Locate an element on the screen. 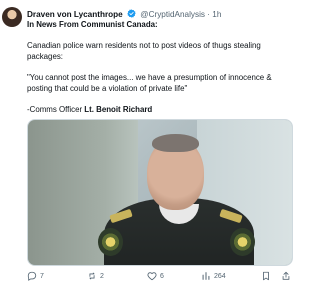 The image size is (320, 283). reply-button: 7 is located at coordinates (35, 276).